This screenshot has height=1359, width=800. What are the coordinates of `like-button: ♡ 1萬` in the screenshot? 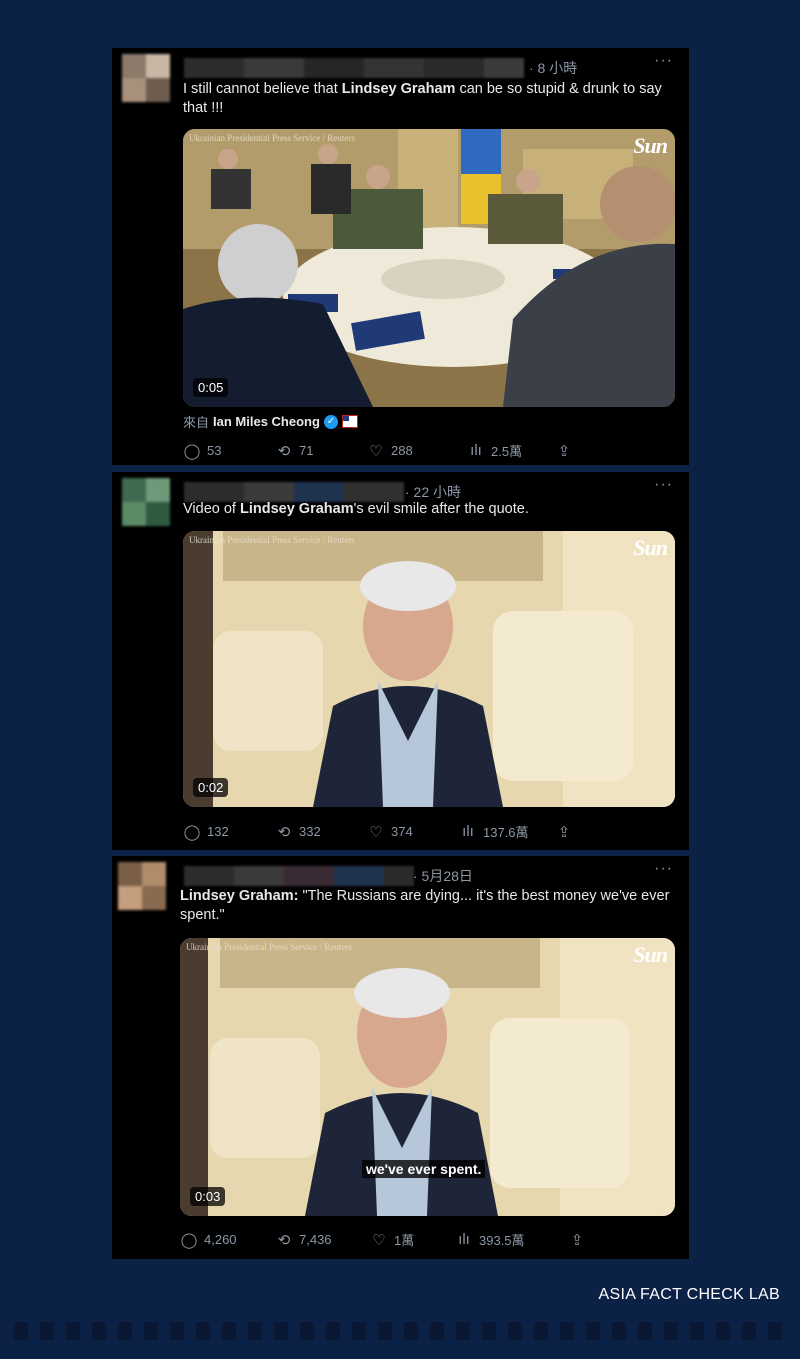 It's located at (412, 1239).